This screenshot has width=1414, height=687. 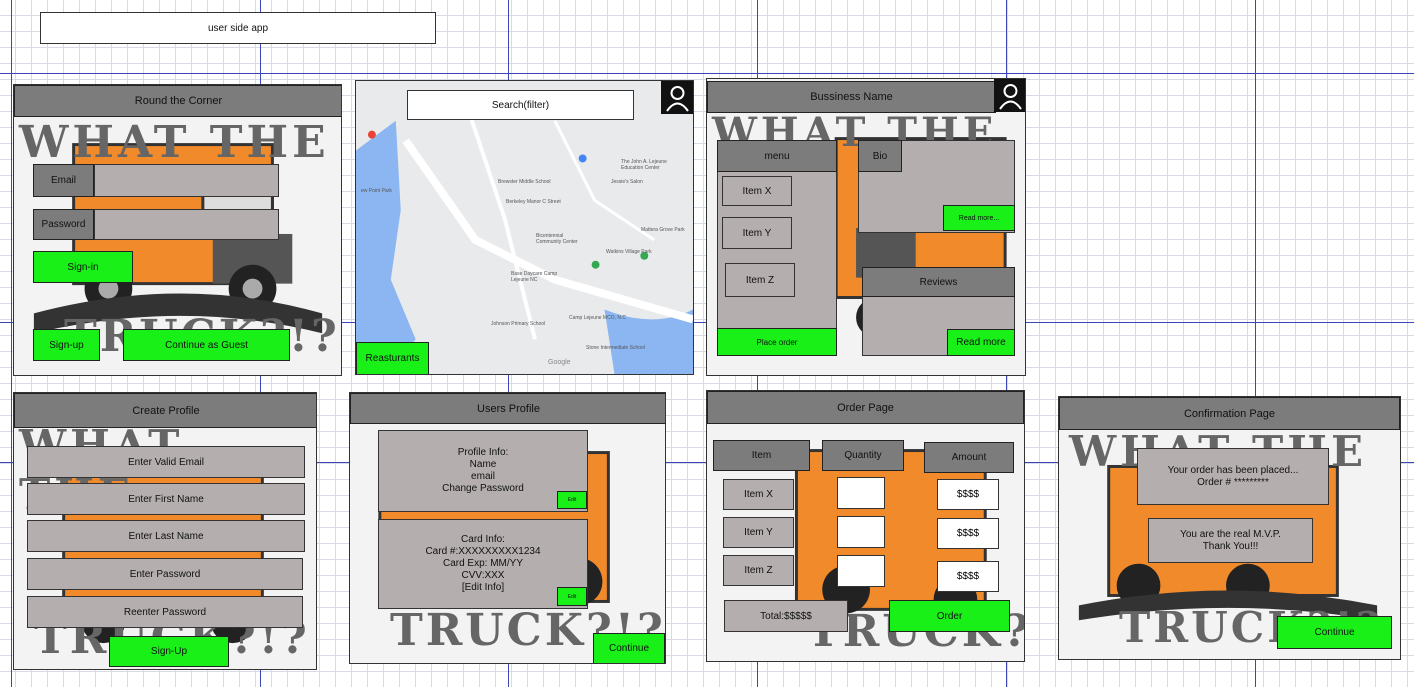 I want to click on password-label: Password, so click(x=63, y=224).